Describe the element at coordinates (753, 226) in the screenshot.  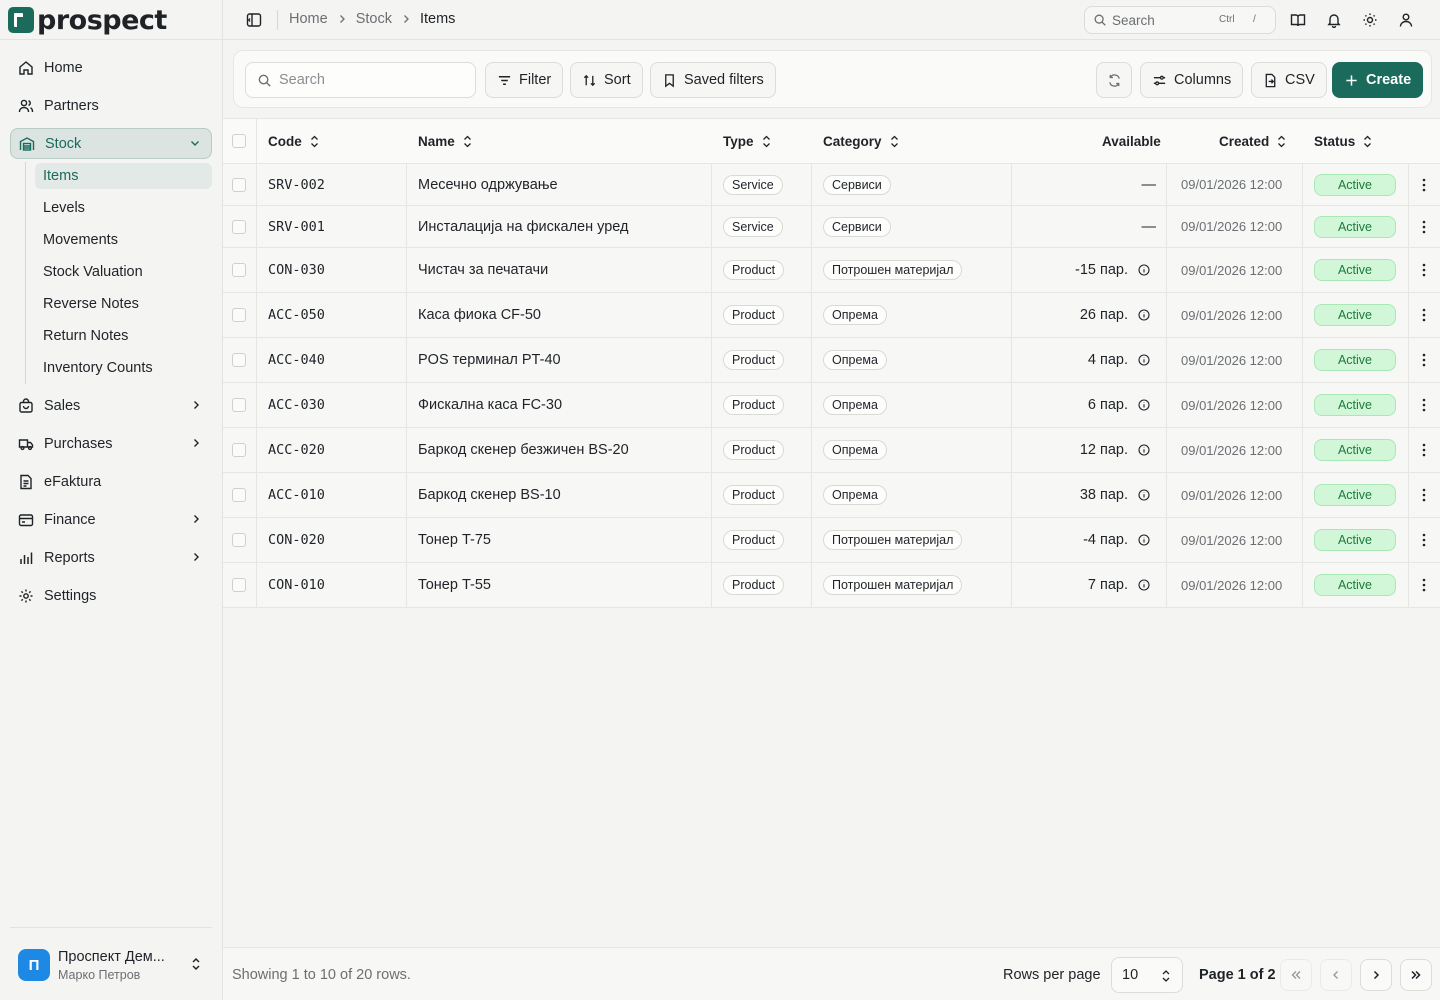
I see `type-badge: Service` at that location.